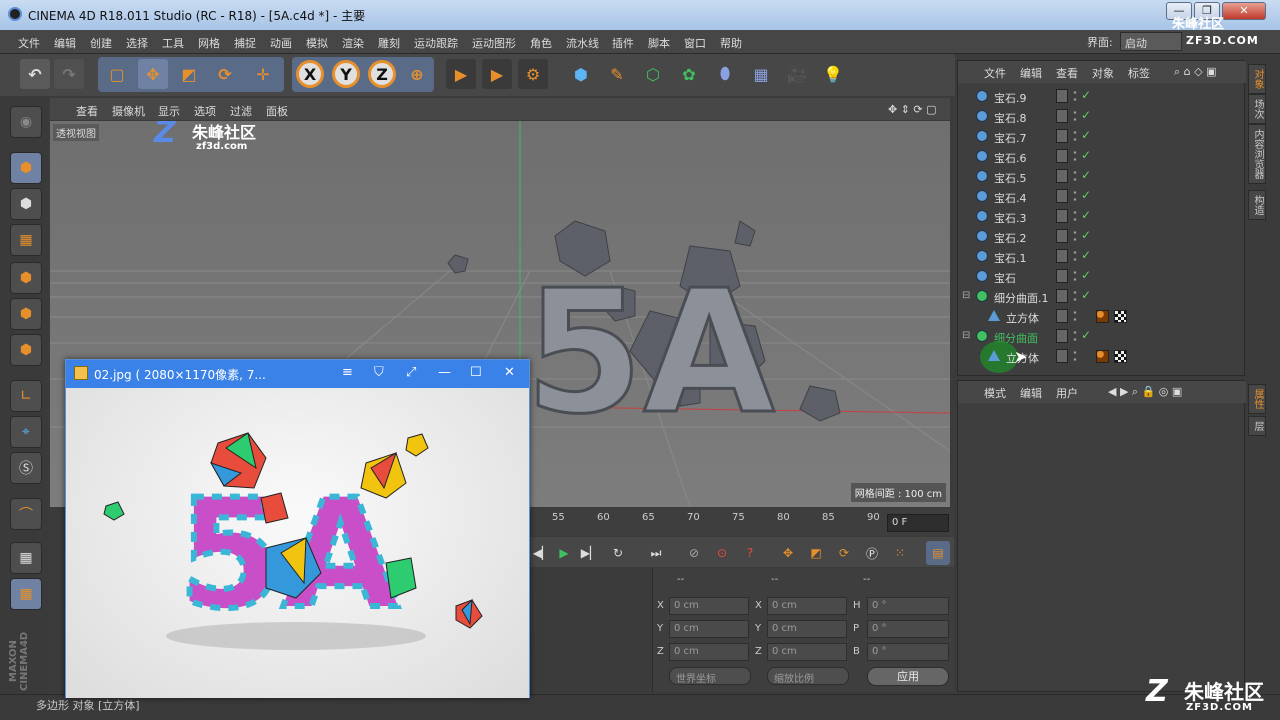  Describe the element at coordinates (807, 606) in the screenshot. I see `size-x-field: 0 cm` at that location.